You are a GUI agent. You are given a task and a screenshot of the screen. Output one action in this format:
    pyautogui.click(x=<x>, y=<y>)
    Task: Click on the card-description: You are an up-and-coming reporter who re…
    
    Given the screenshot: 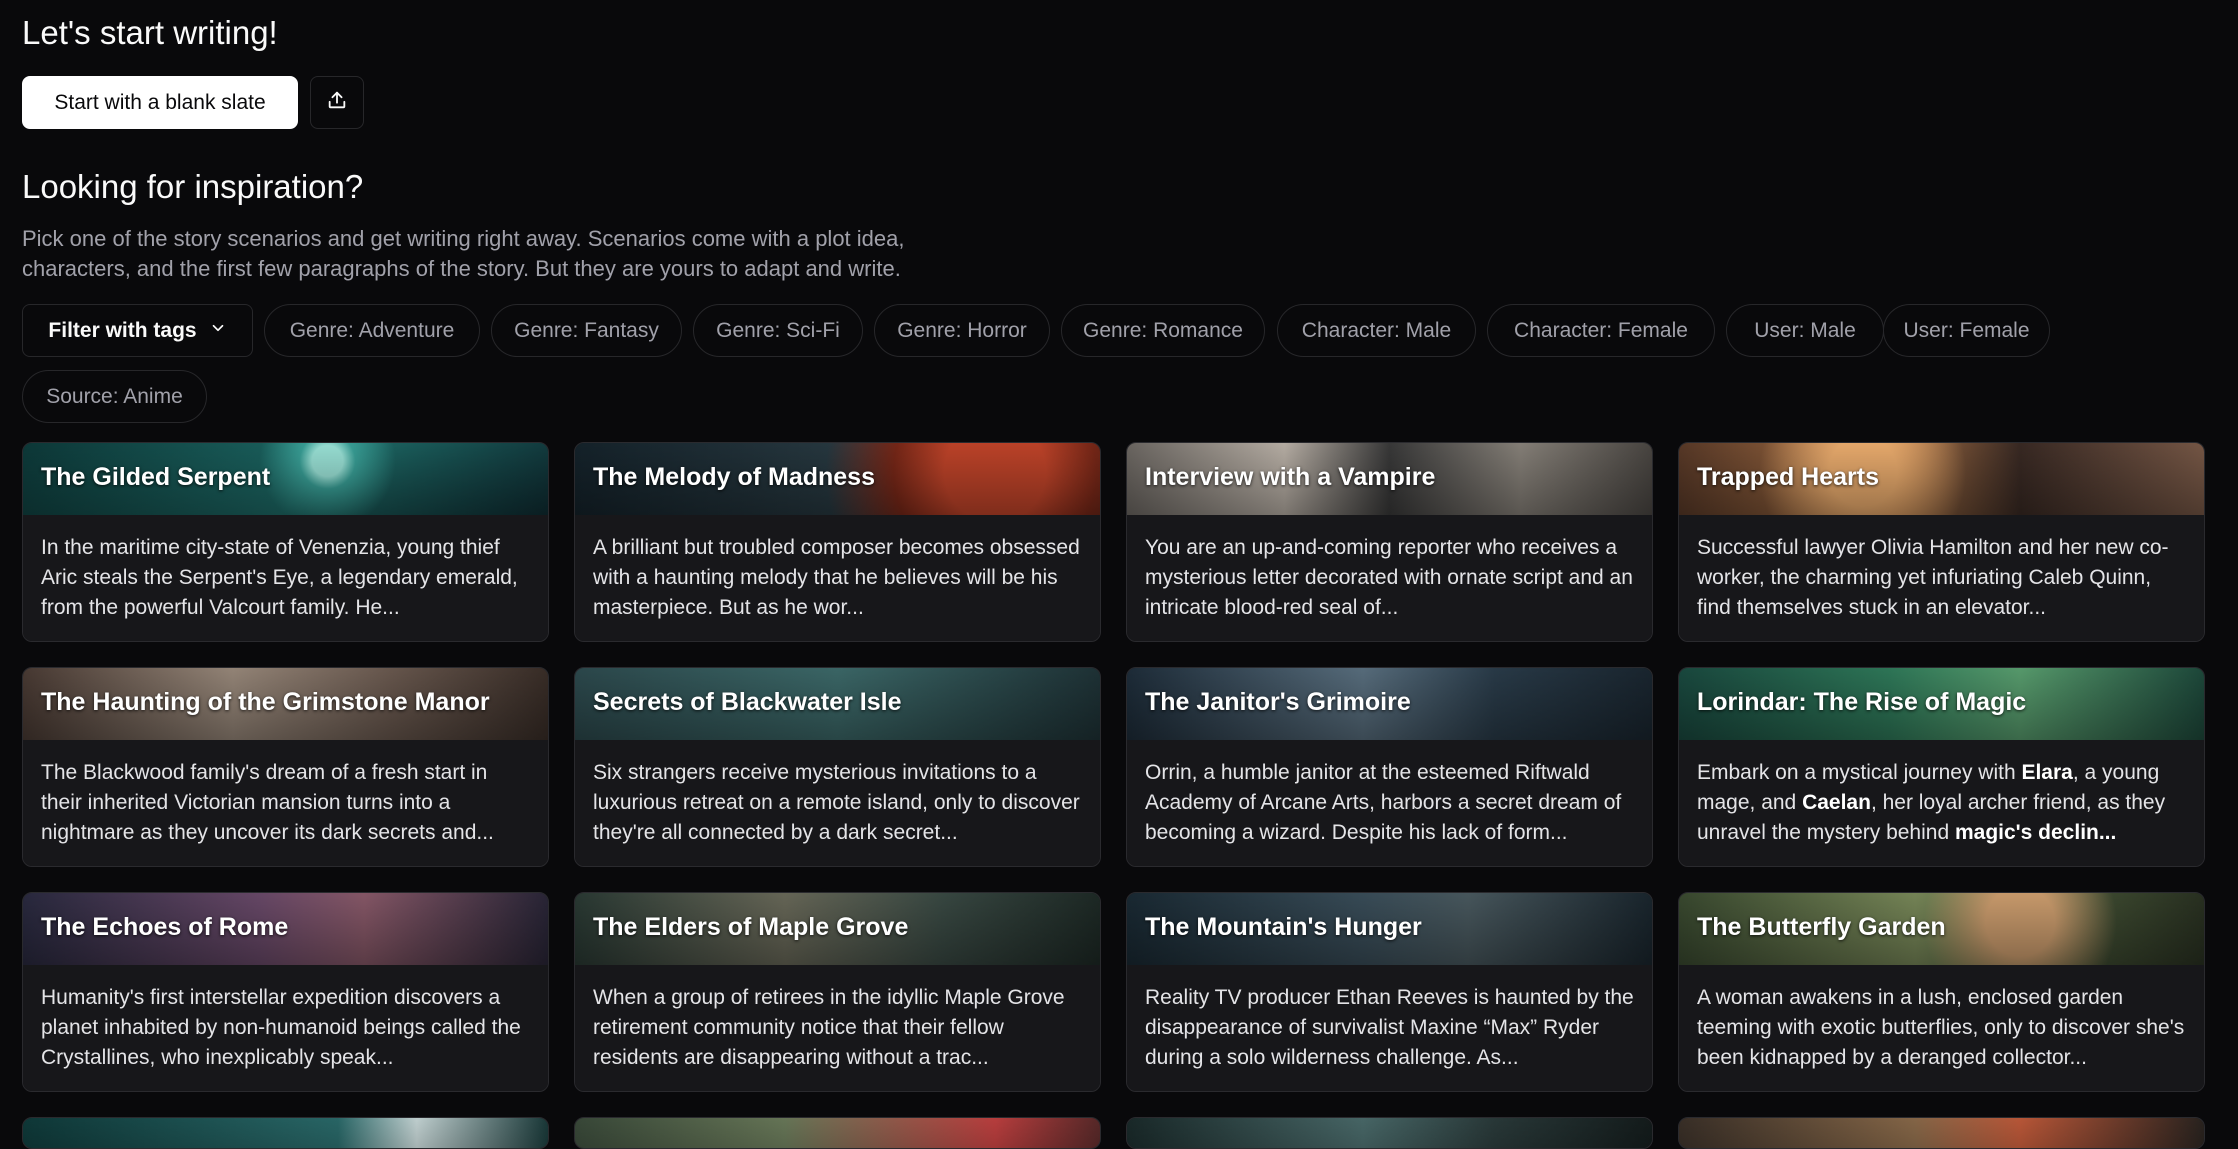 What is the action you would take?
    pyautogui.click(x=1389, y=577)
    